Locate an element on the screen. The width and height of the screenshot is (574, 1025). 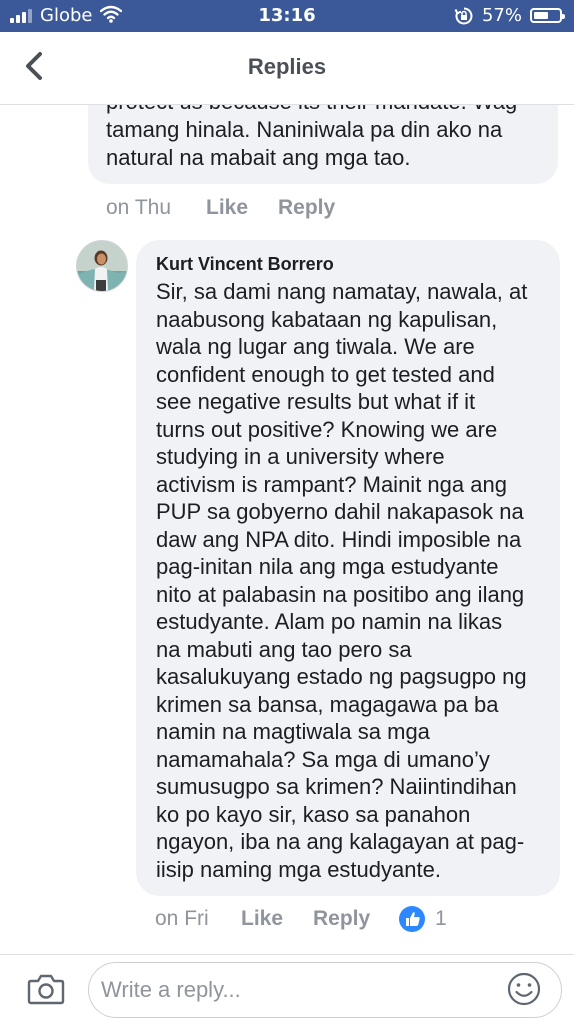
battery-icon is located at coordinates (547, 15).